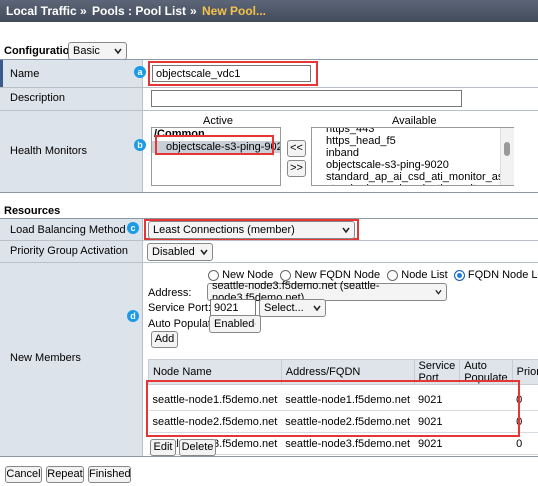  I want to click on lb-method-label: Load Balancing Method, so click(68, 230).